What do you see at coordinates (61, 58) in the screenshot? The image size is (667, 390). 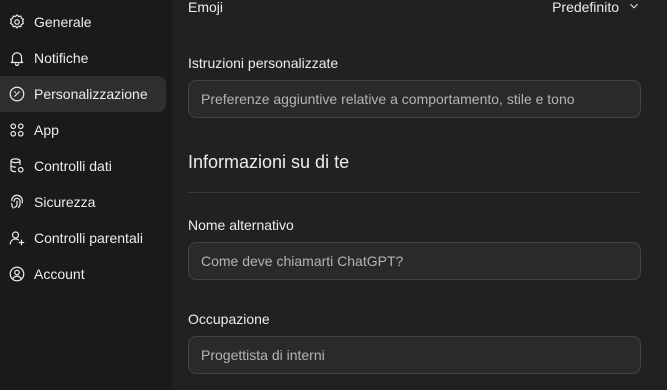 I see `sidebar-item-label: Notifiche` at bounding box center [61, 58].